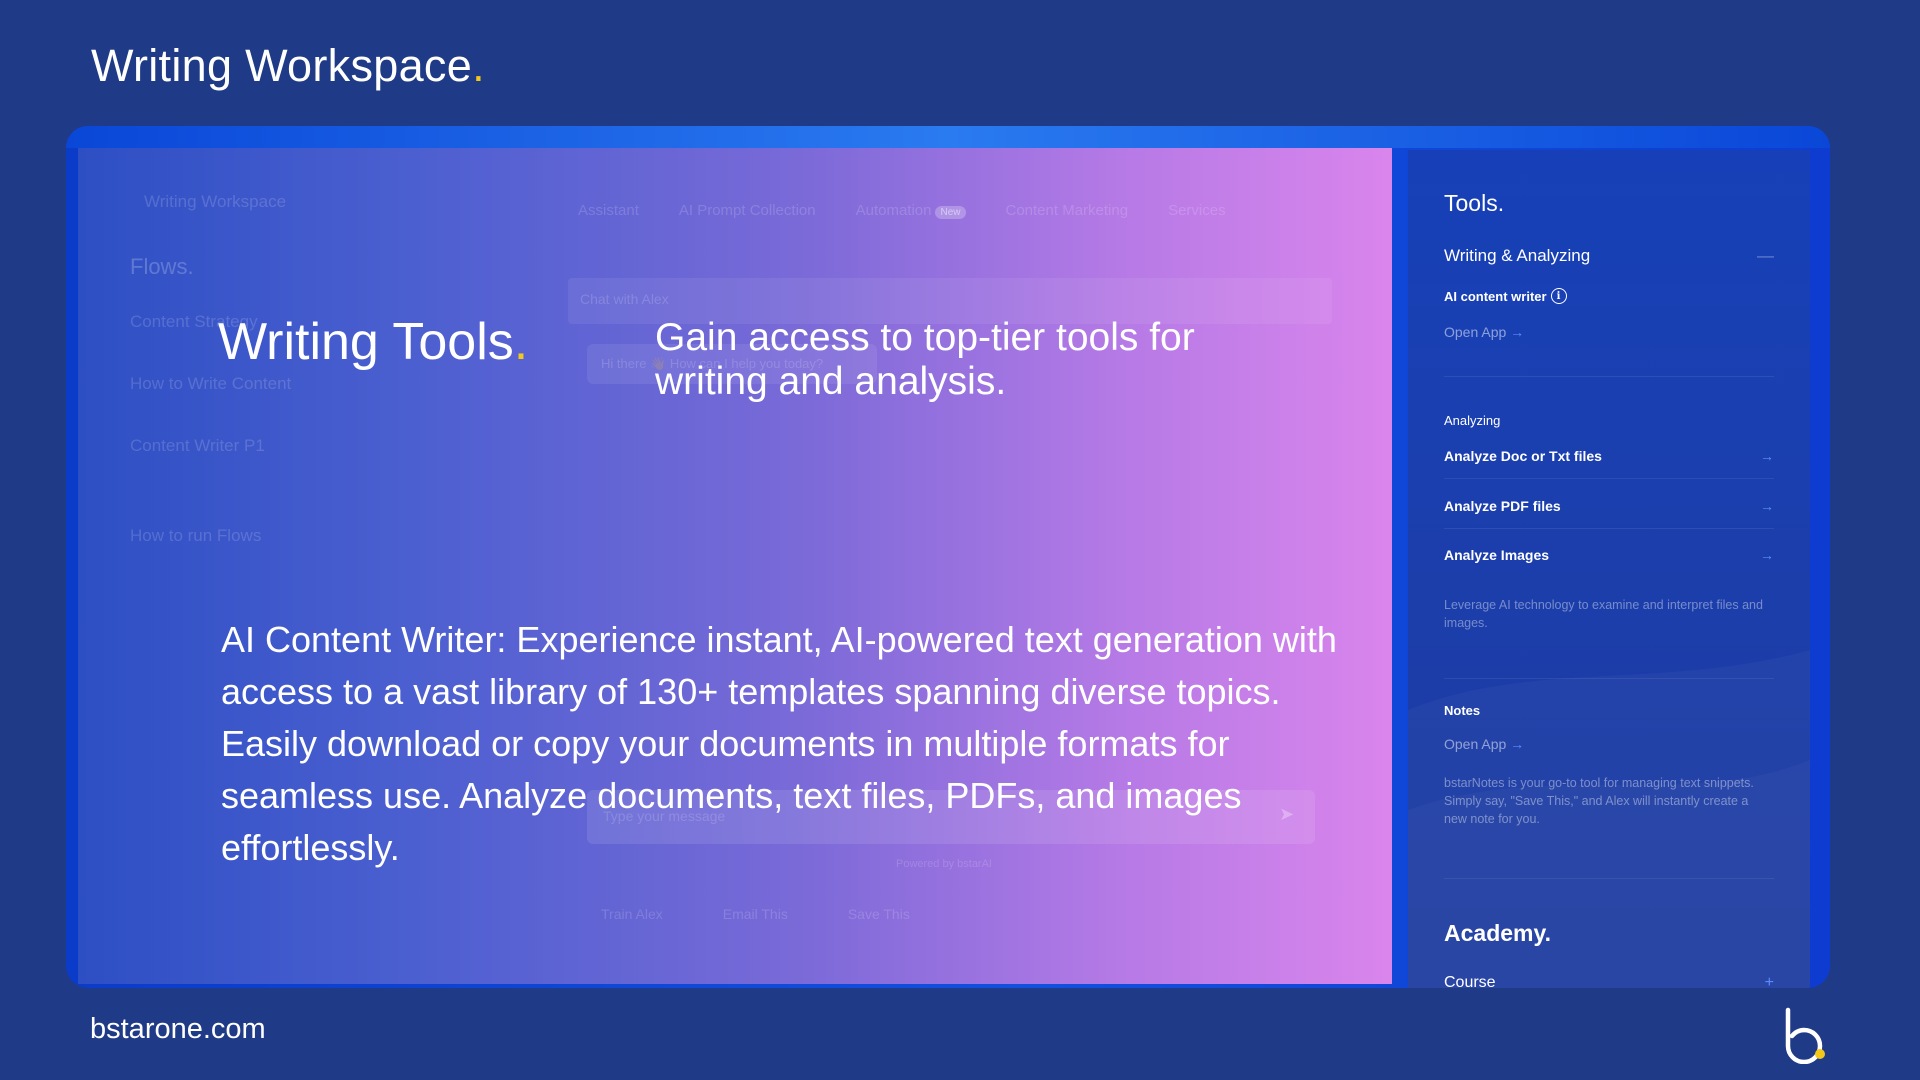  What do you see at coordinates (1609, 513) in the screenshot?
I see `analyze-pdf-item: Analyze PDF files →` at bounding box center [1609, 513].